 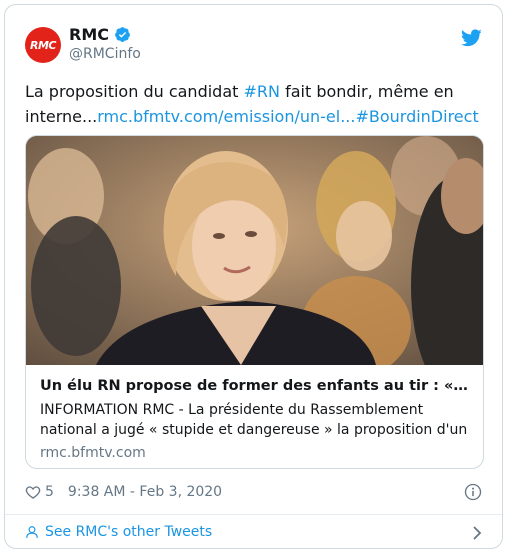 What do you see at coordinates (145, 492) in the screenshot?
I see `timestamp: 9:38 AM - Feb 3, 2020` at bounding box center [145, 492].